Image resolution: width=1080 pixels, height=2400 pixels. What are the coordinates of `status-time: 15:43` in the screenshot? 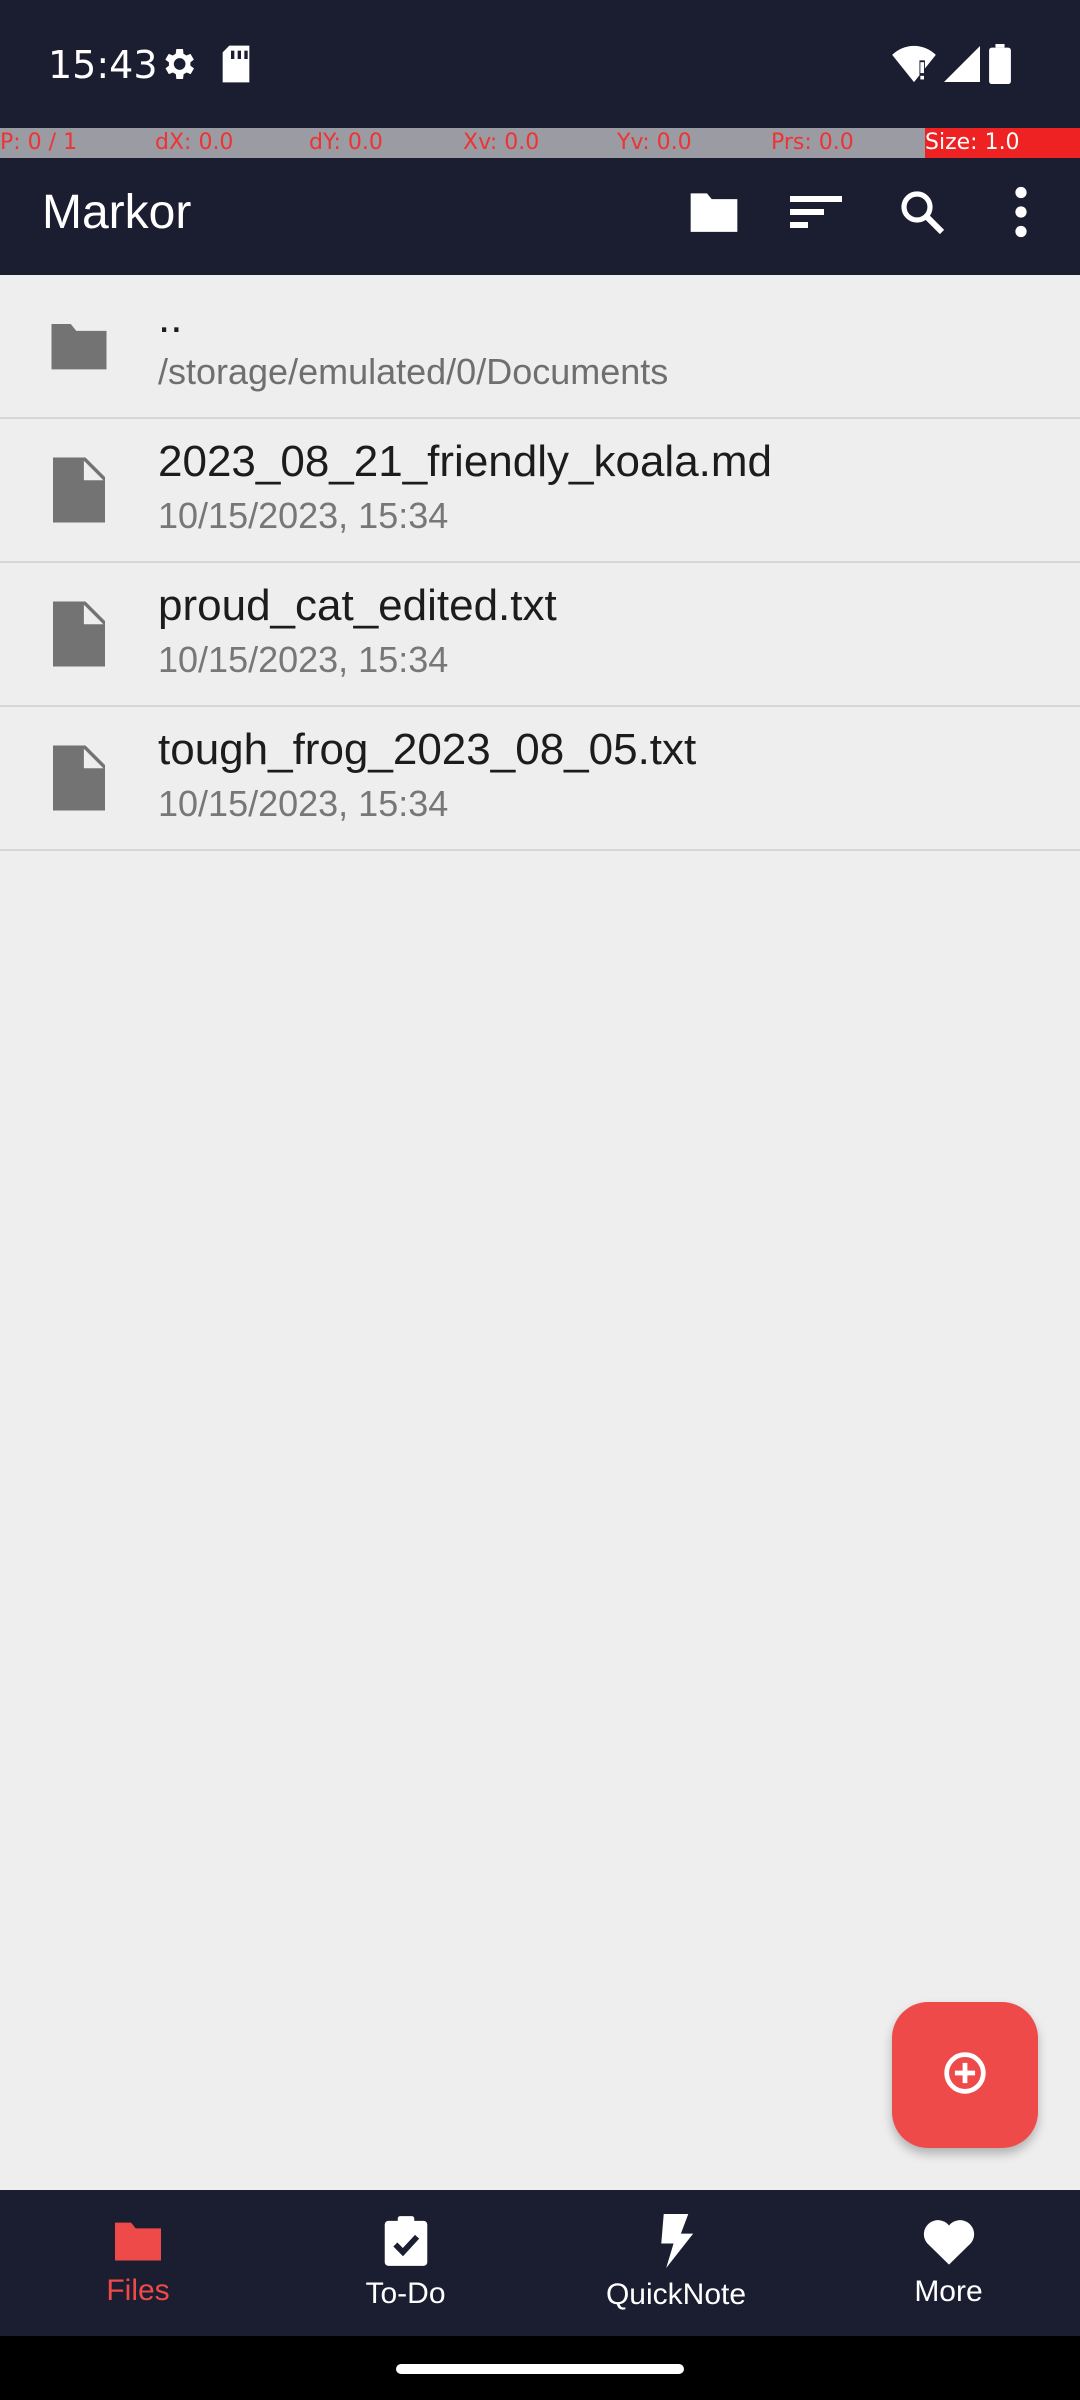 It's located at (103, 65).